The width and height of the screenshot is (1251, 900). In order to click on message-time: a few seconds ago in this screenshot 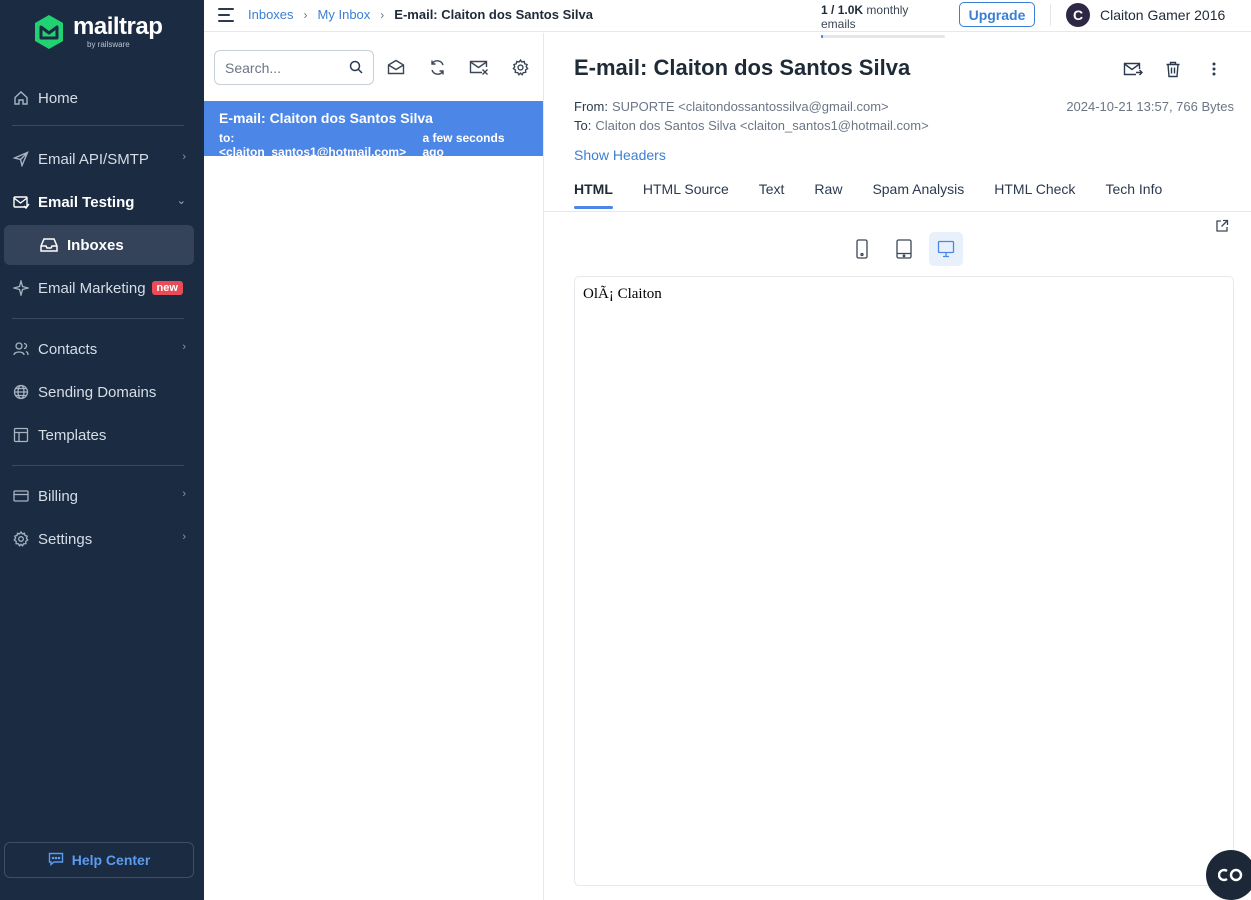, I will do `click(463, 145)`.